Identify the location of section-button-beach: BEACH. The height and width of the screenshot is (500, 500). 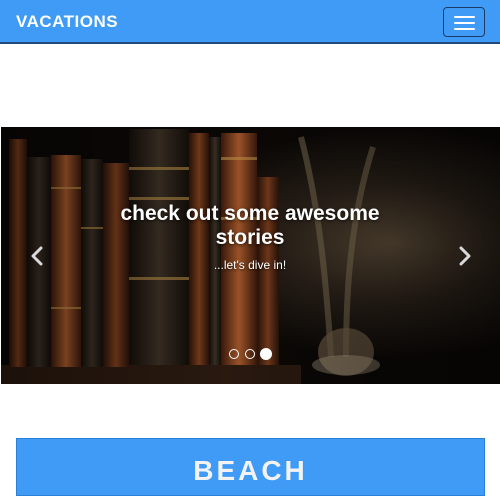
(250, 467).